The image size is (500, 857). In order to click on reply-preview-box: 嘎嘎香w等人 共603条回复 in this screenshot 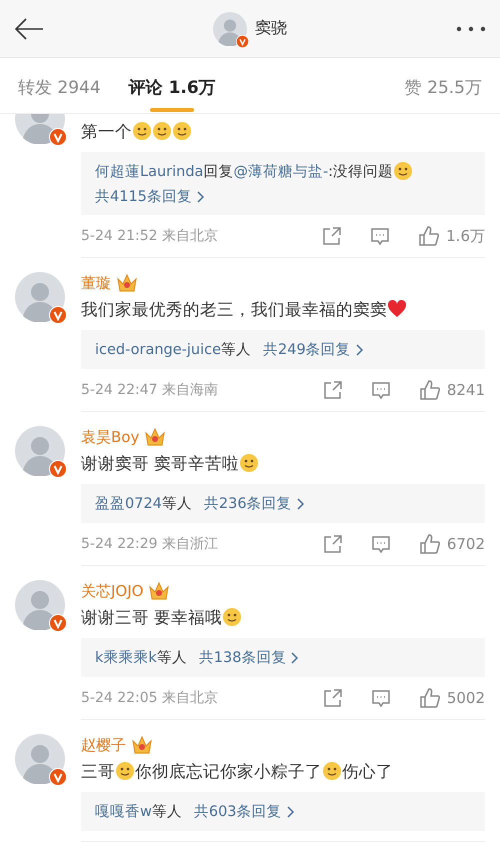, I will do `click(283, 811)`.